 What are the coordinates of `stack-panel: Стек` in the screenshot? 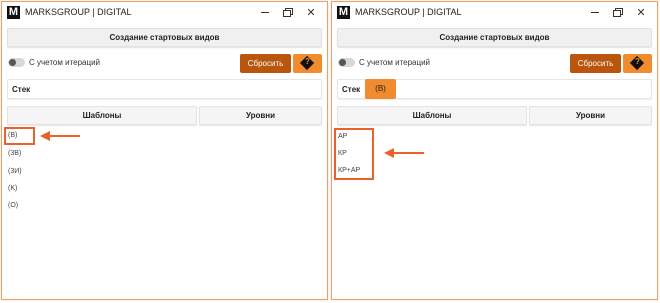 It's located at (164, 89).